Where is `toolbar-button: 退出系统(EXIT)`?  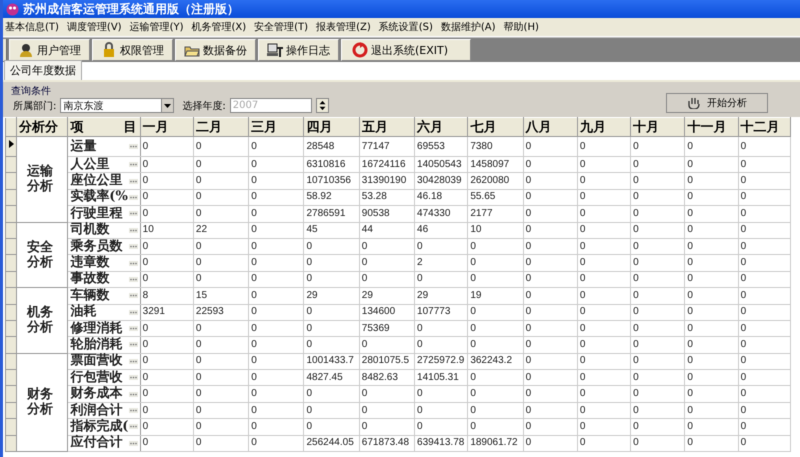
toolbar-button: 退出系统(EXIT) is located at coordinates (406, 50).